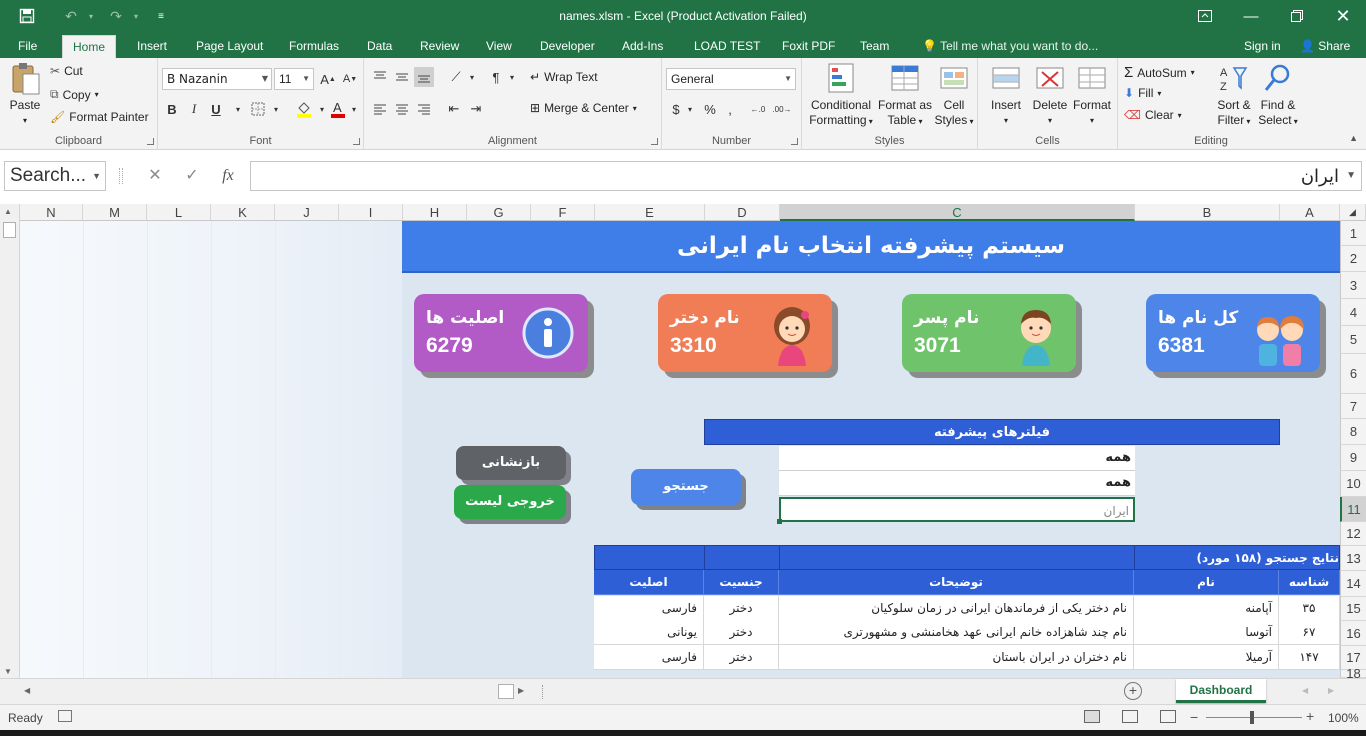 The width and height of the screenshot is (1366, 736). What do you see at coordinates (1234, 95) in the screenshot?
I see `sort-filter-button: AZ Sort & Filter ▾` at bounding box center [1234, 95].